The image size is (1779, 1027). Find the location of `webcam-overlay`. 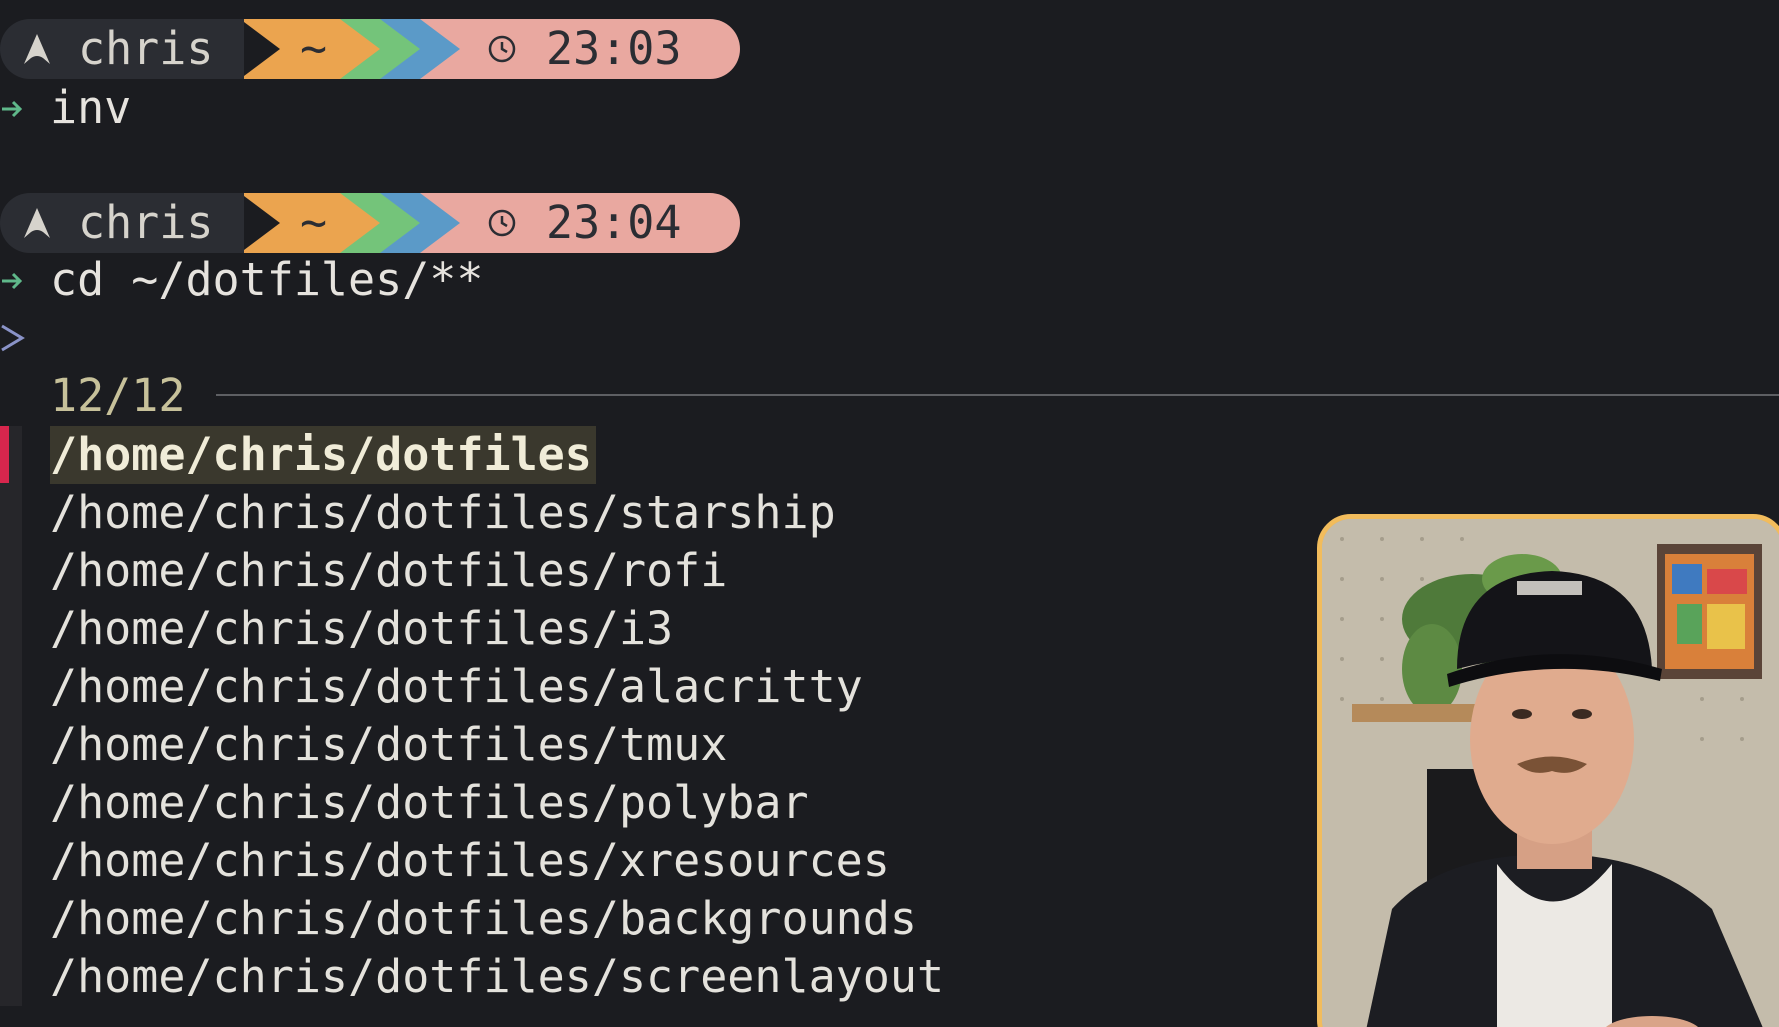

webcam-overlay is located at coordinates (1548, 770).